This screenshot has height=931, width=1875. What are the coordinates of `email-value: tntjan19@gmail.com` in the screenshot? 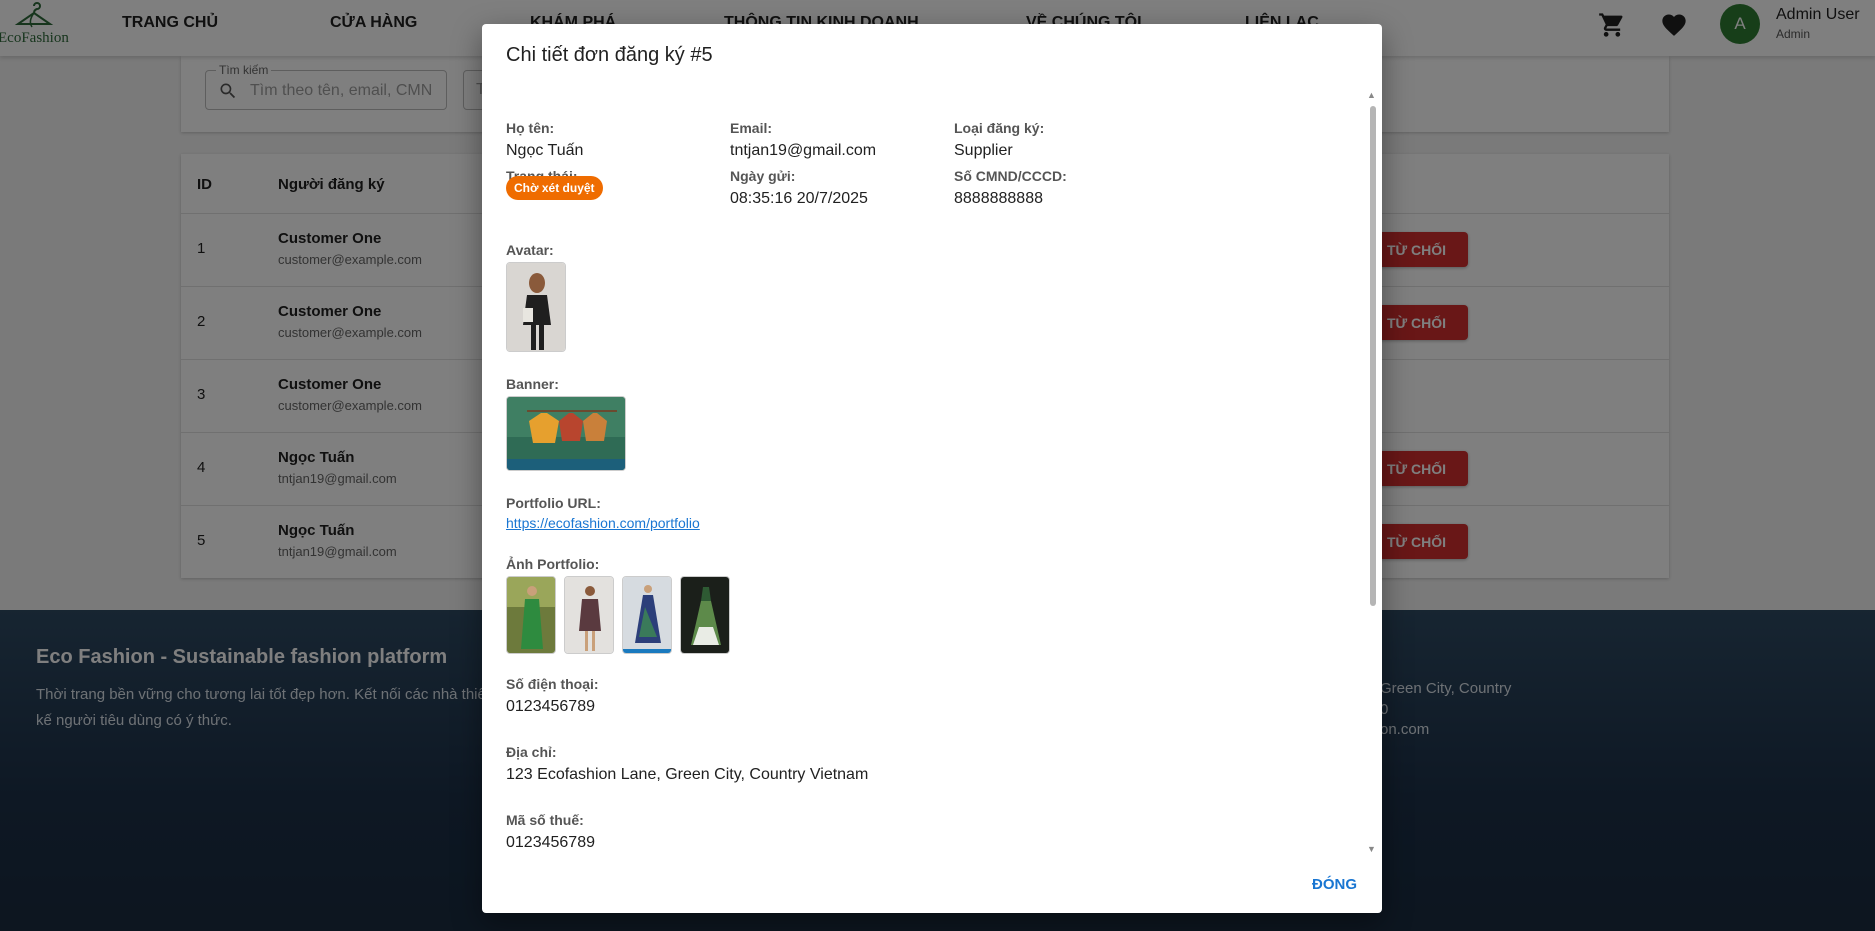 It's located at (803, 150).